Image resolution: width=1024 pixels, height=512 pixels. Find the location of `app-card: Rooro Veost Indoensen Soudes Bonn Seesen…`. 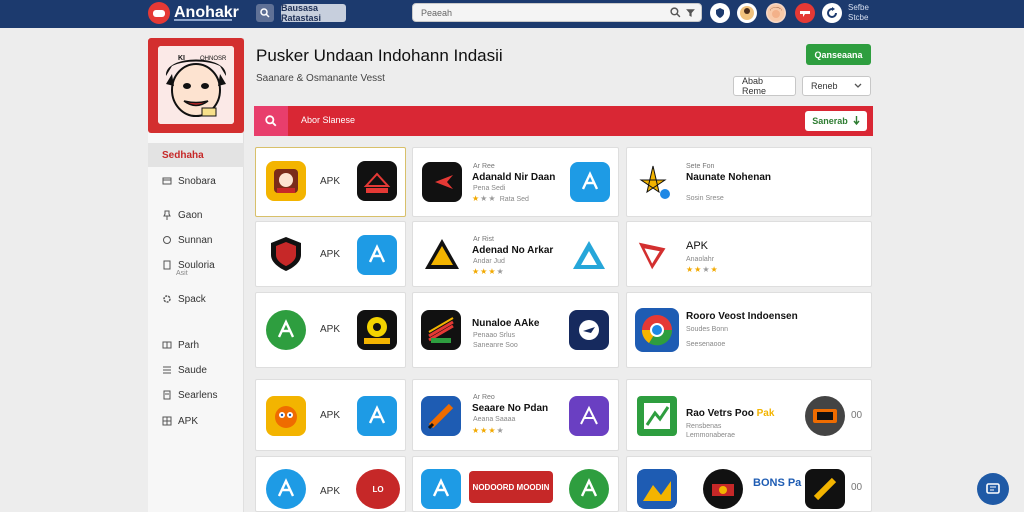

app-card: Rooro Veost Indoensen Soudes Bonn Seesen… is located at coordinates (749, 330).